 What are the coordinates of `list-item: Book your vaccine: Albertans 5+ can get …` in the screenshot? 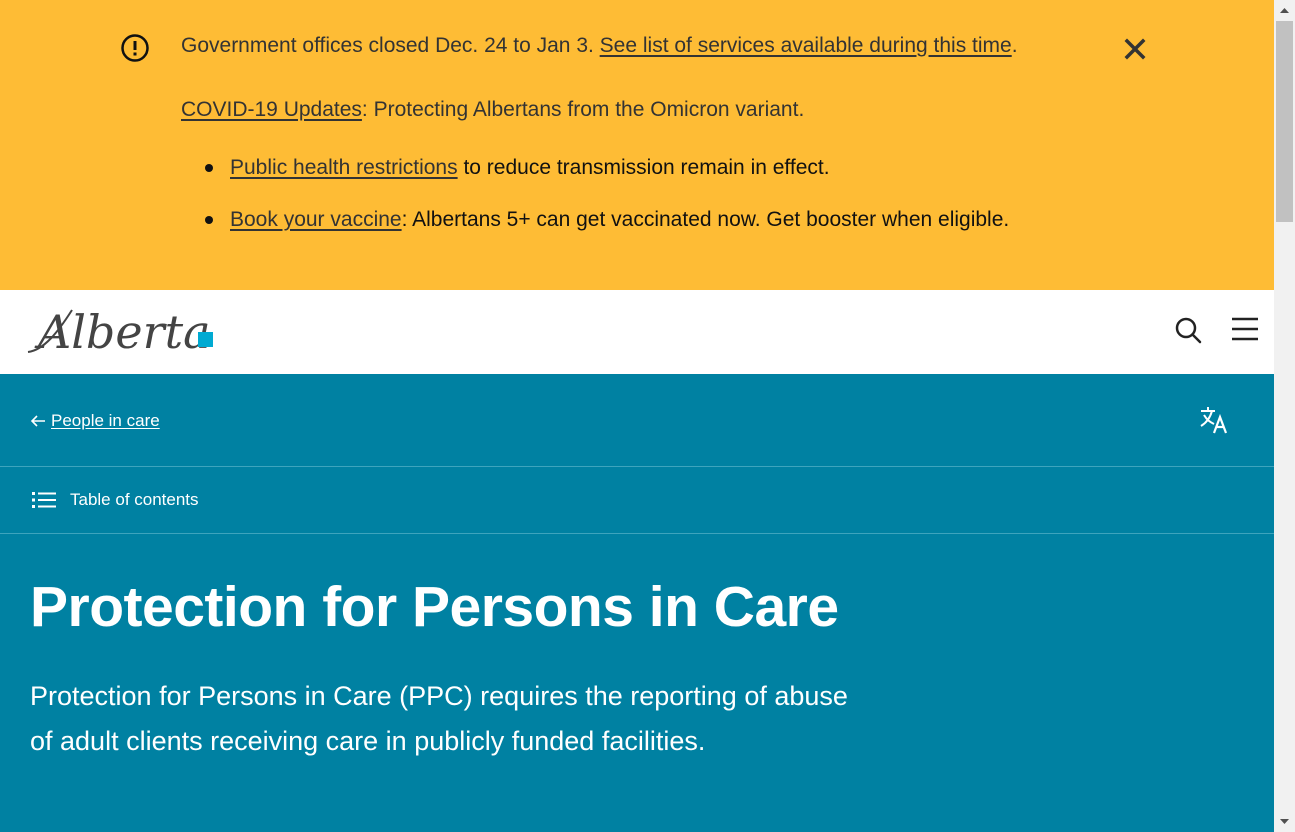 It's located at (607, 224).